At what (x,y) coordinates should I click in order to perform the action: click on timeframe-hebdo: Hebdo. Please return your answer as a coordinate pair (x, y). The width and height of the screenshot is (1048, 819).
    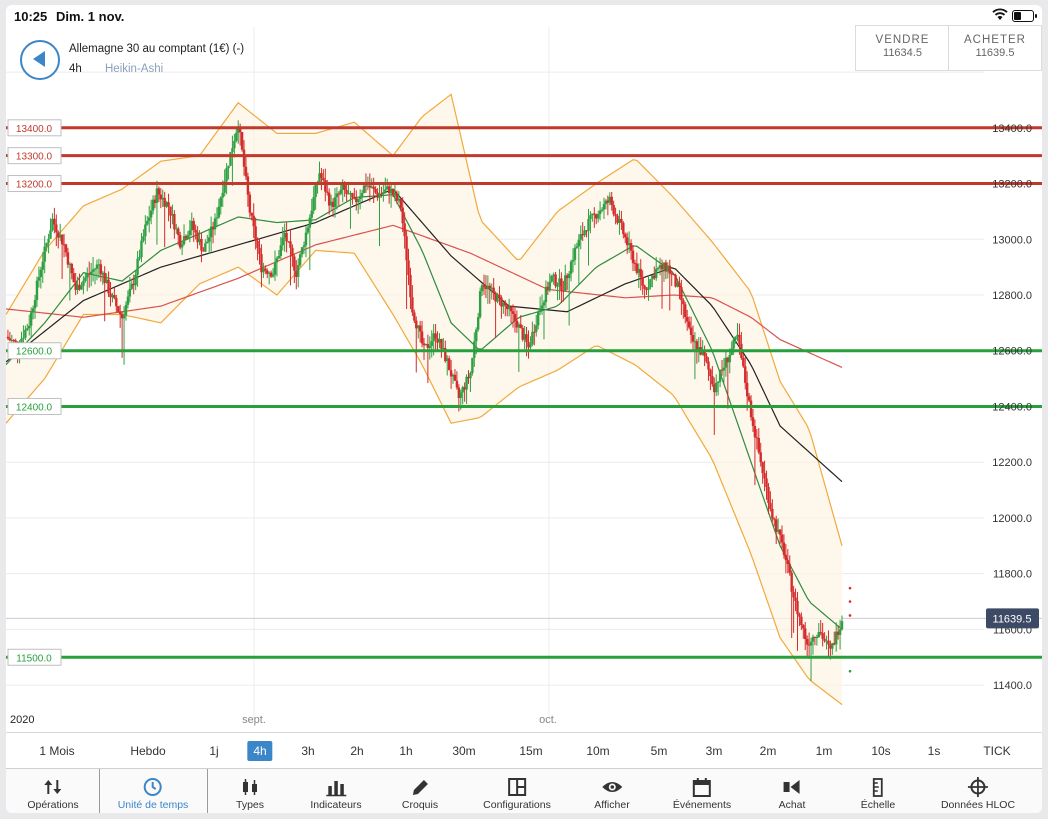
    Looking at the image, I should click on (147, 751).